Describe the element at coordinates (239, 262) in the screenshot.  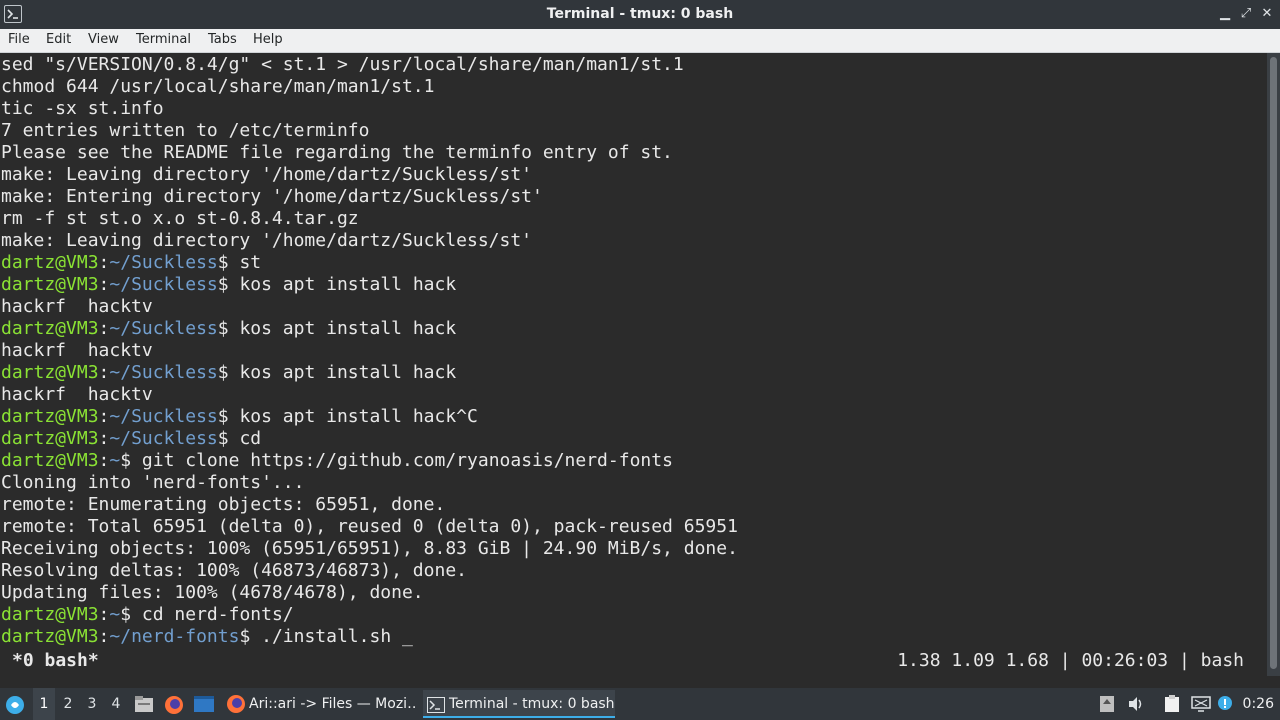
I see `prompt-command: $ st` at that location.